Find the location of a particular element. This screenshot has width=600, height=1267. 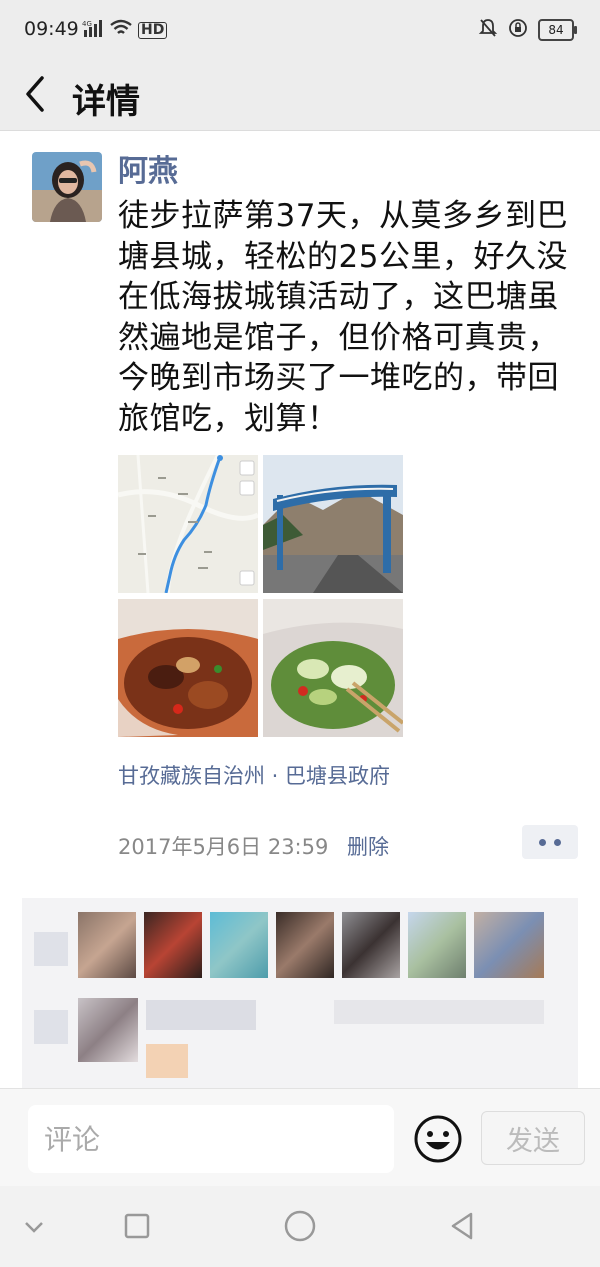

back-arrow-icon is located at coordinates (36, 94).